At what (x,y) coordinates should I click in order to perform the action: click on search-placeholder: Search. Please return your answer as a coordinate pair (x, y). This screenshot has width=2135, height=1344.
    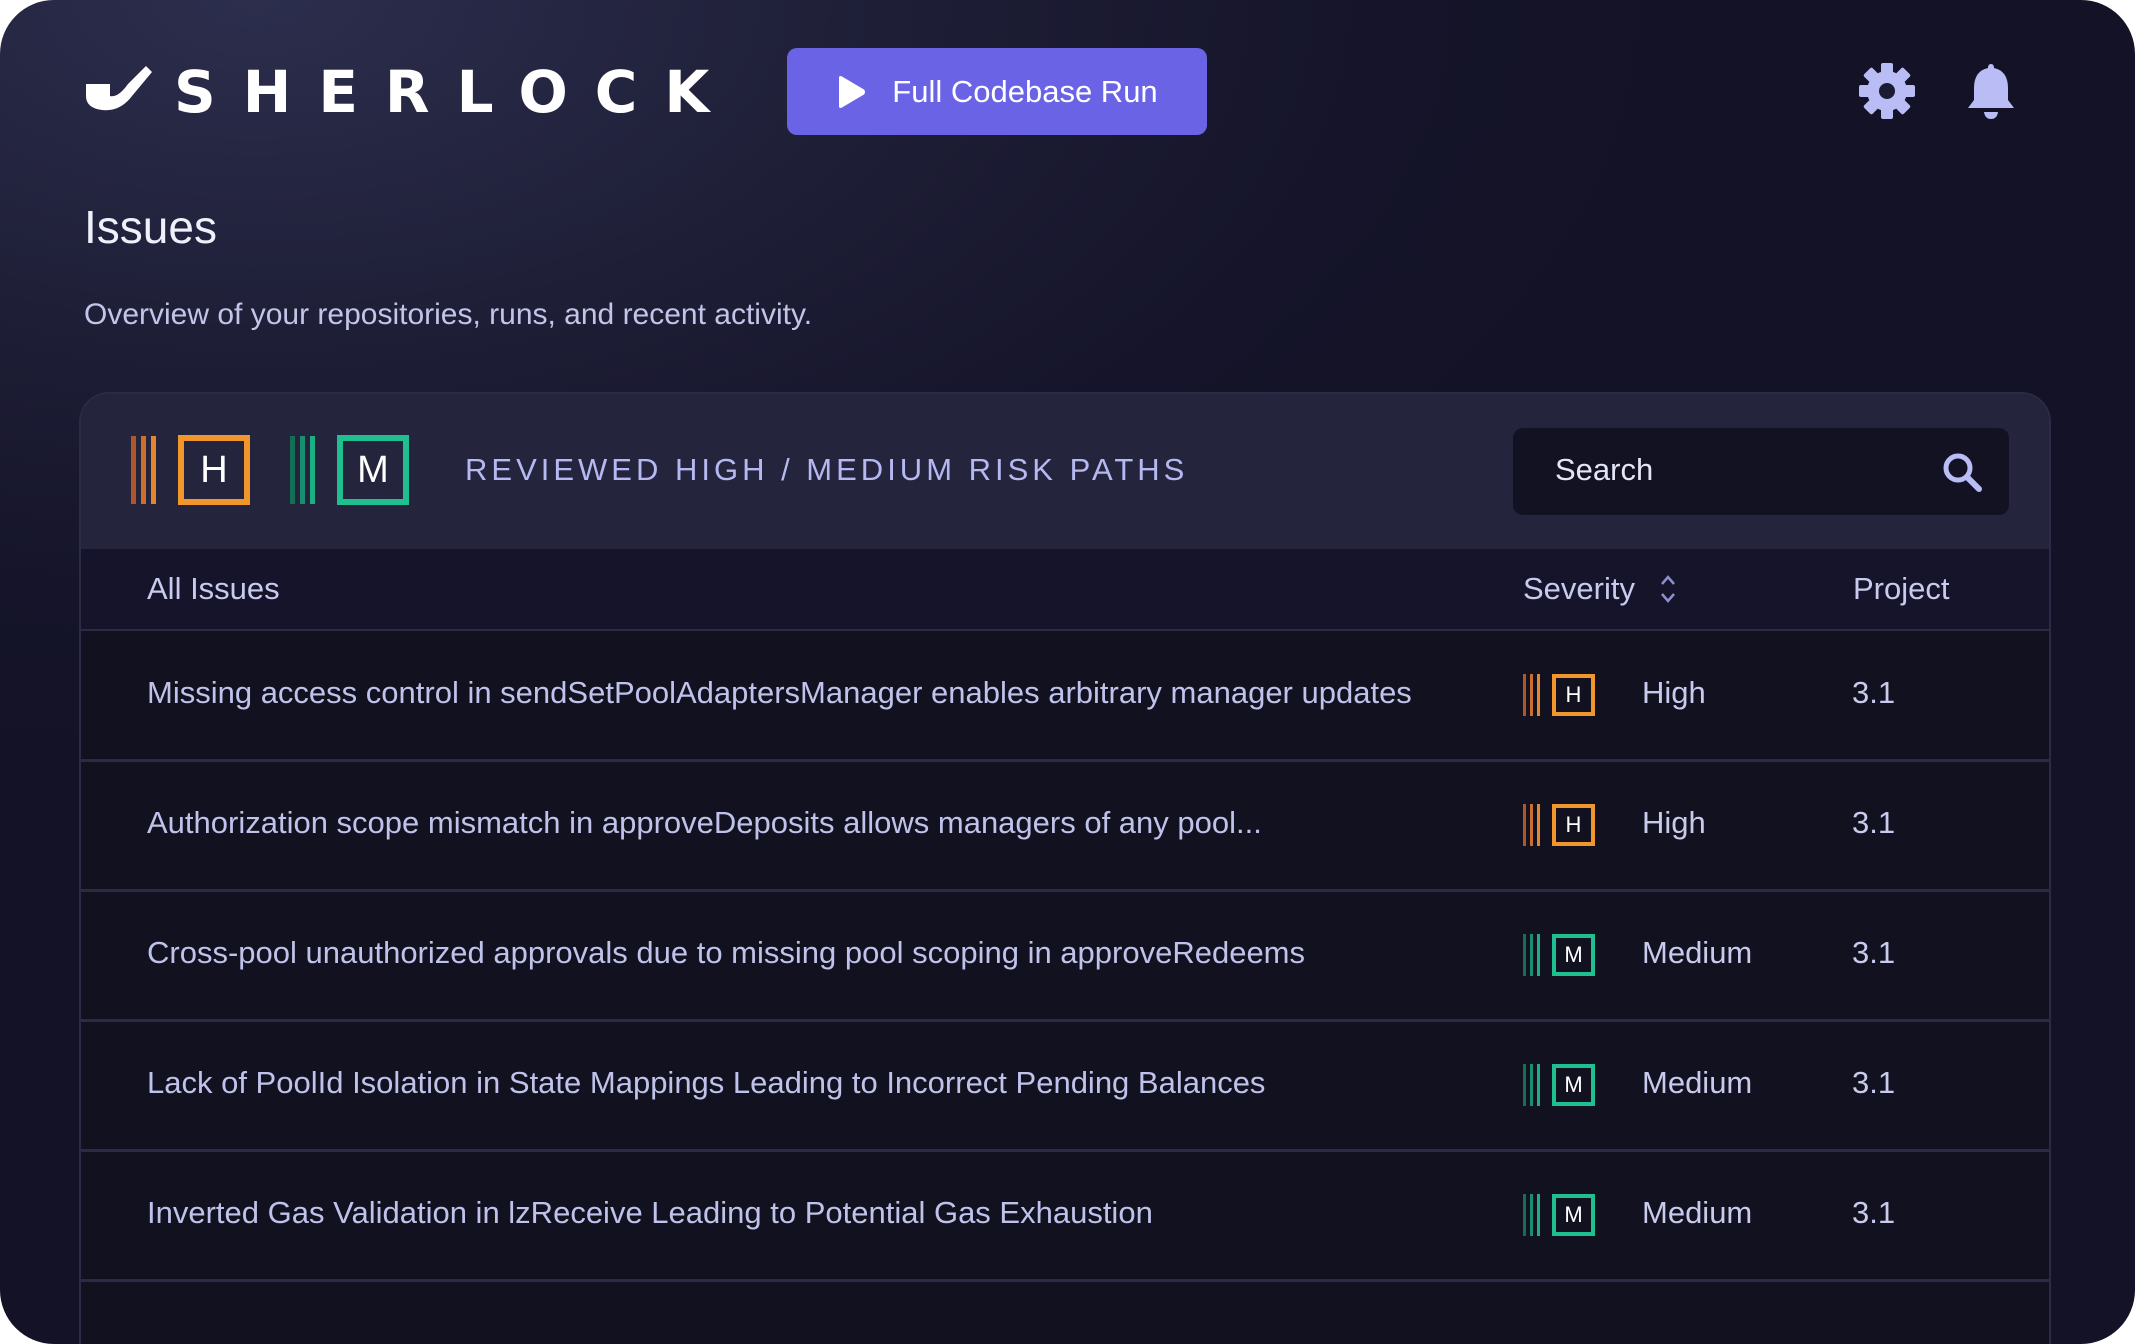
    Looking at the image, I should click on (1604, 469).